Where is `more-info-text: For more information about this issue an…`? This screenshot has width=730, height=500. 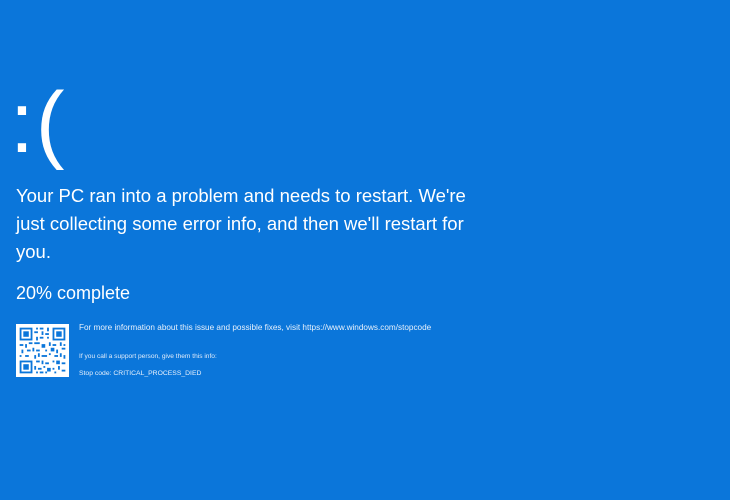
more-info-text: For more information about this issue an… is located at coordinates (255, 327).